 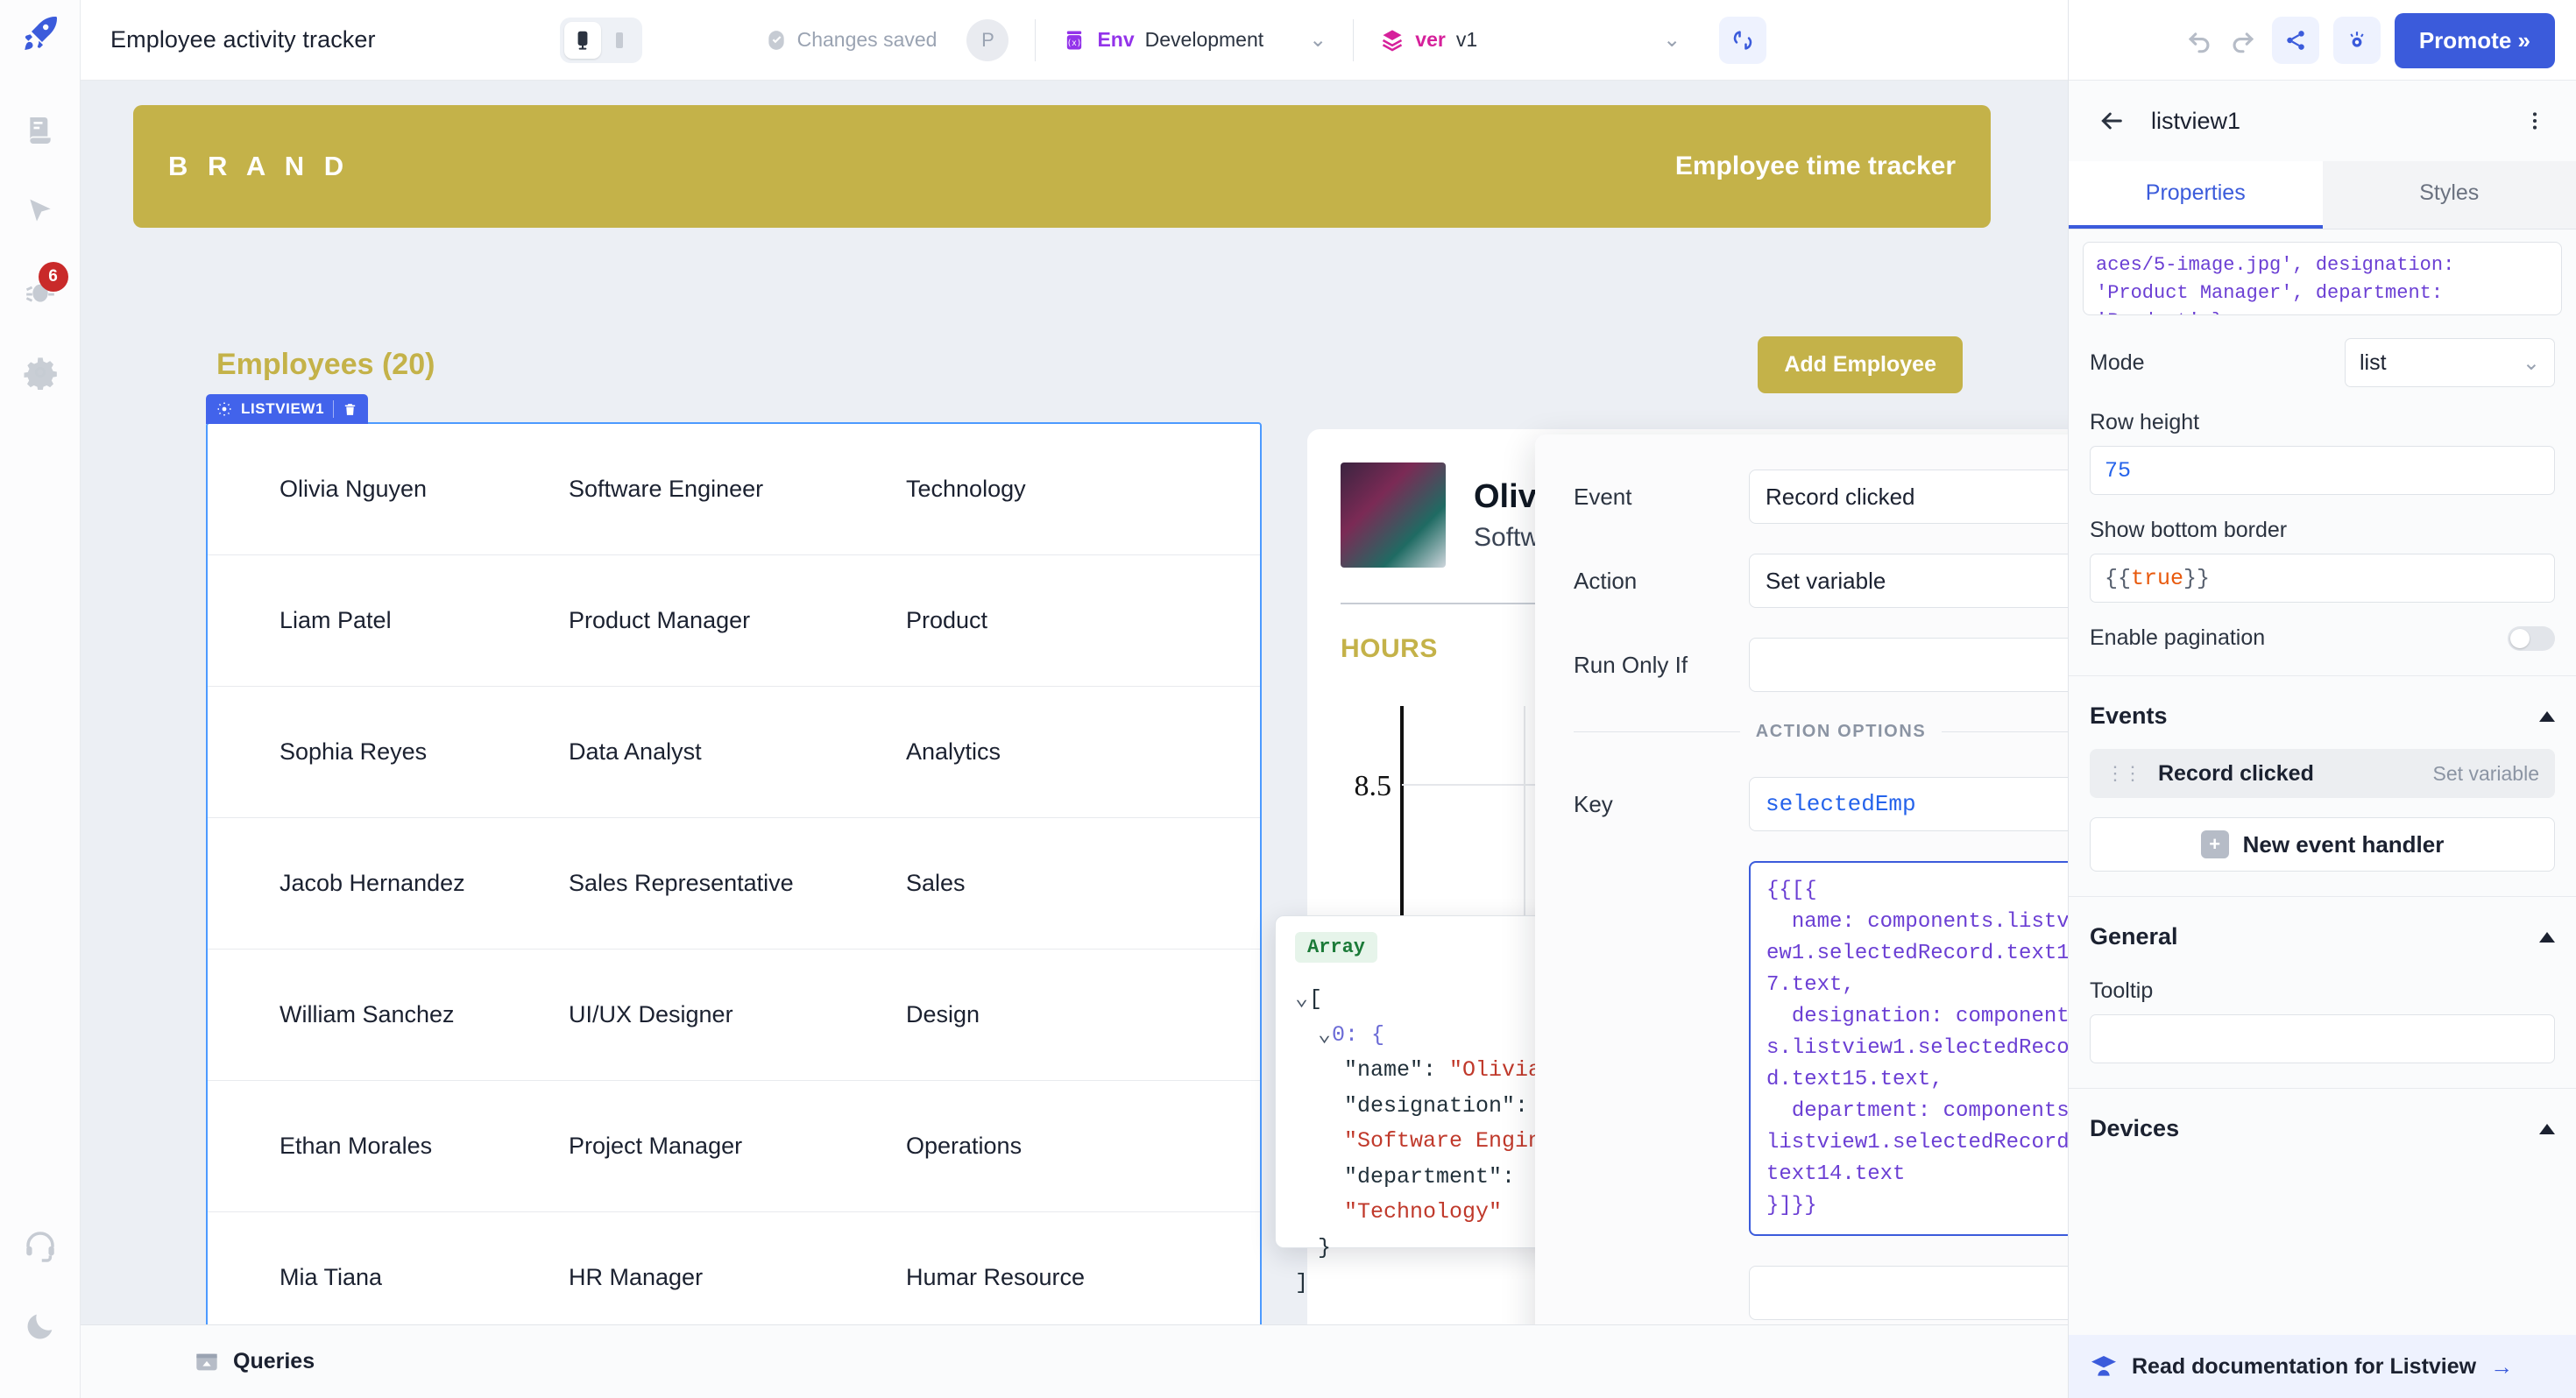 I want to click on dark-mode-moon-icon, so click(x=40, y=1326).